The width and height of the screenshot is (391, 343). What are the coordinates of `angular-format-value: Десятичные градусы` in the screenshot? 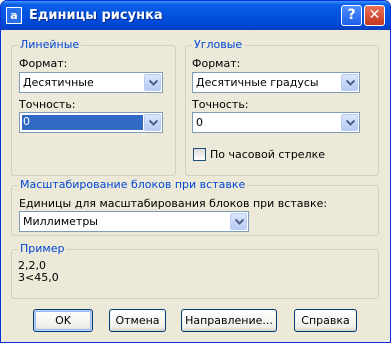 It's located at (257, 82).